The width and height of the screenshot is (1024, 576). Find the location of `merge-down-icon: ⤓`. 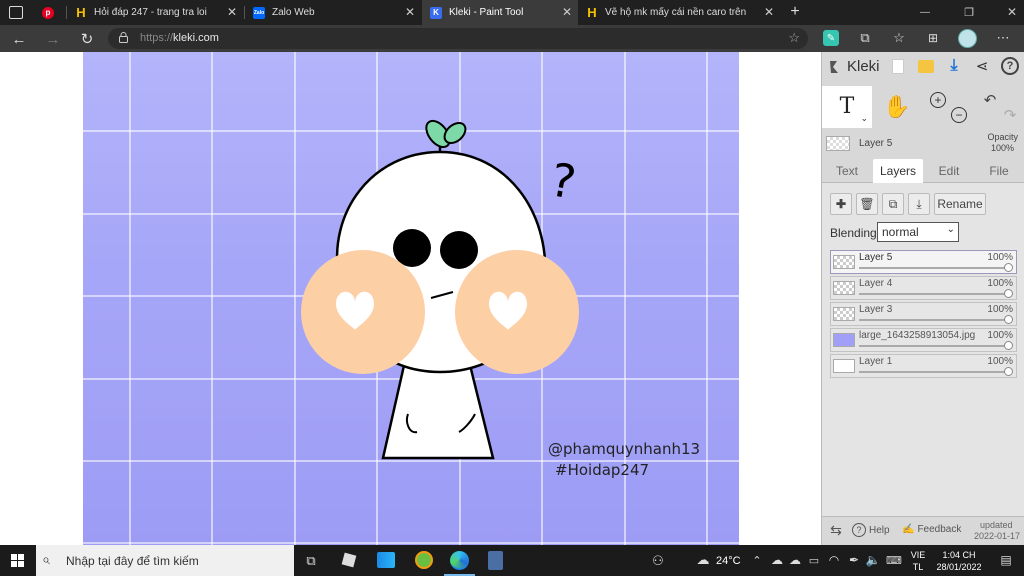

merge-down-icon: ⤓ is located at coordinates (919, 203).